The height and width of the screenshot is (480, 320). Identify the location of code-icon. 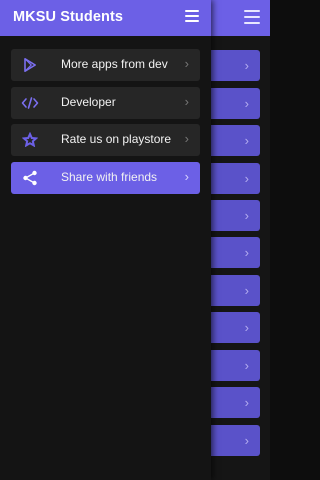
(30, 103).